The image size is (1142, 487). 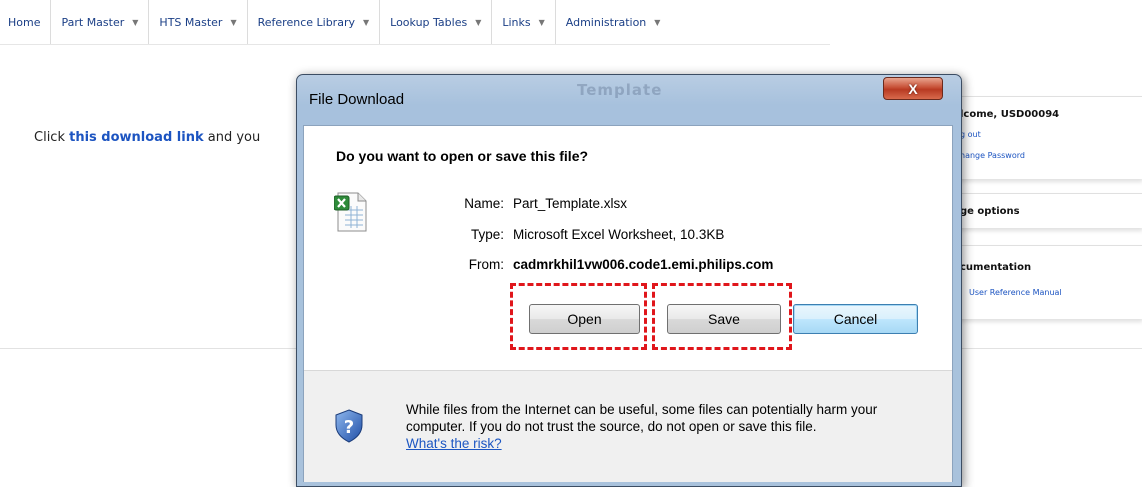 I want to click on ghost-window-title: Template, so click(x=620, y=90).